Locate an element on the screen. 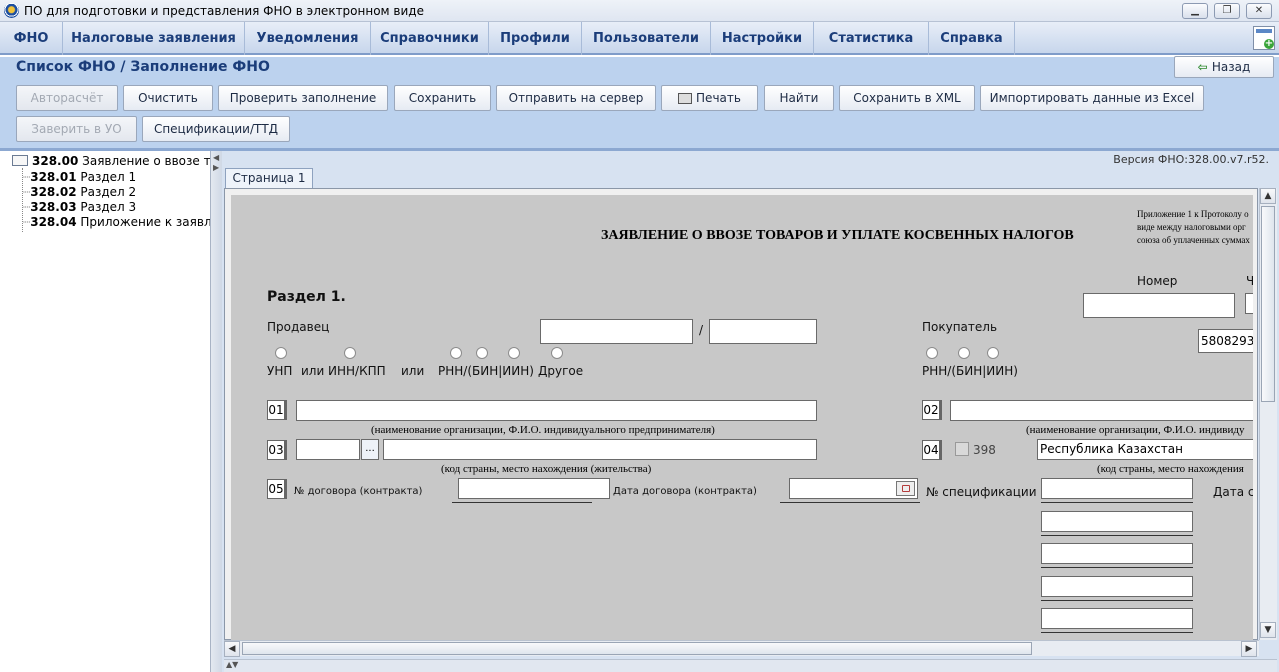  send-to-server-button: Отправить на сервер is located at coordinates (576, 98).